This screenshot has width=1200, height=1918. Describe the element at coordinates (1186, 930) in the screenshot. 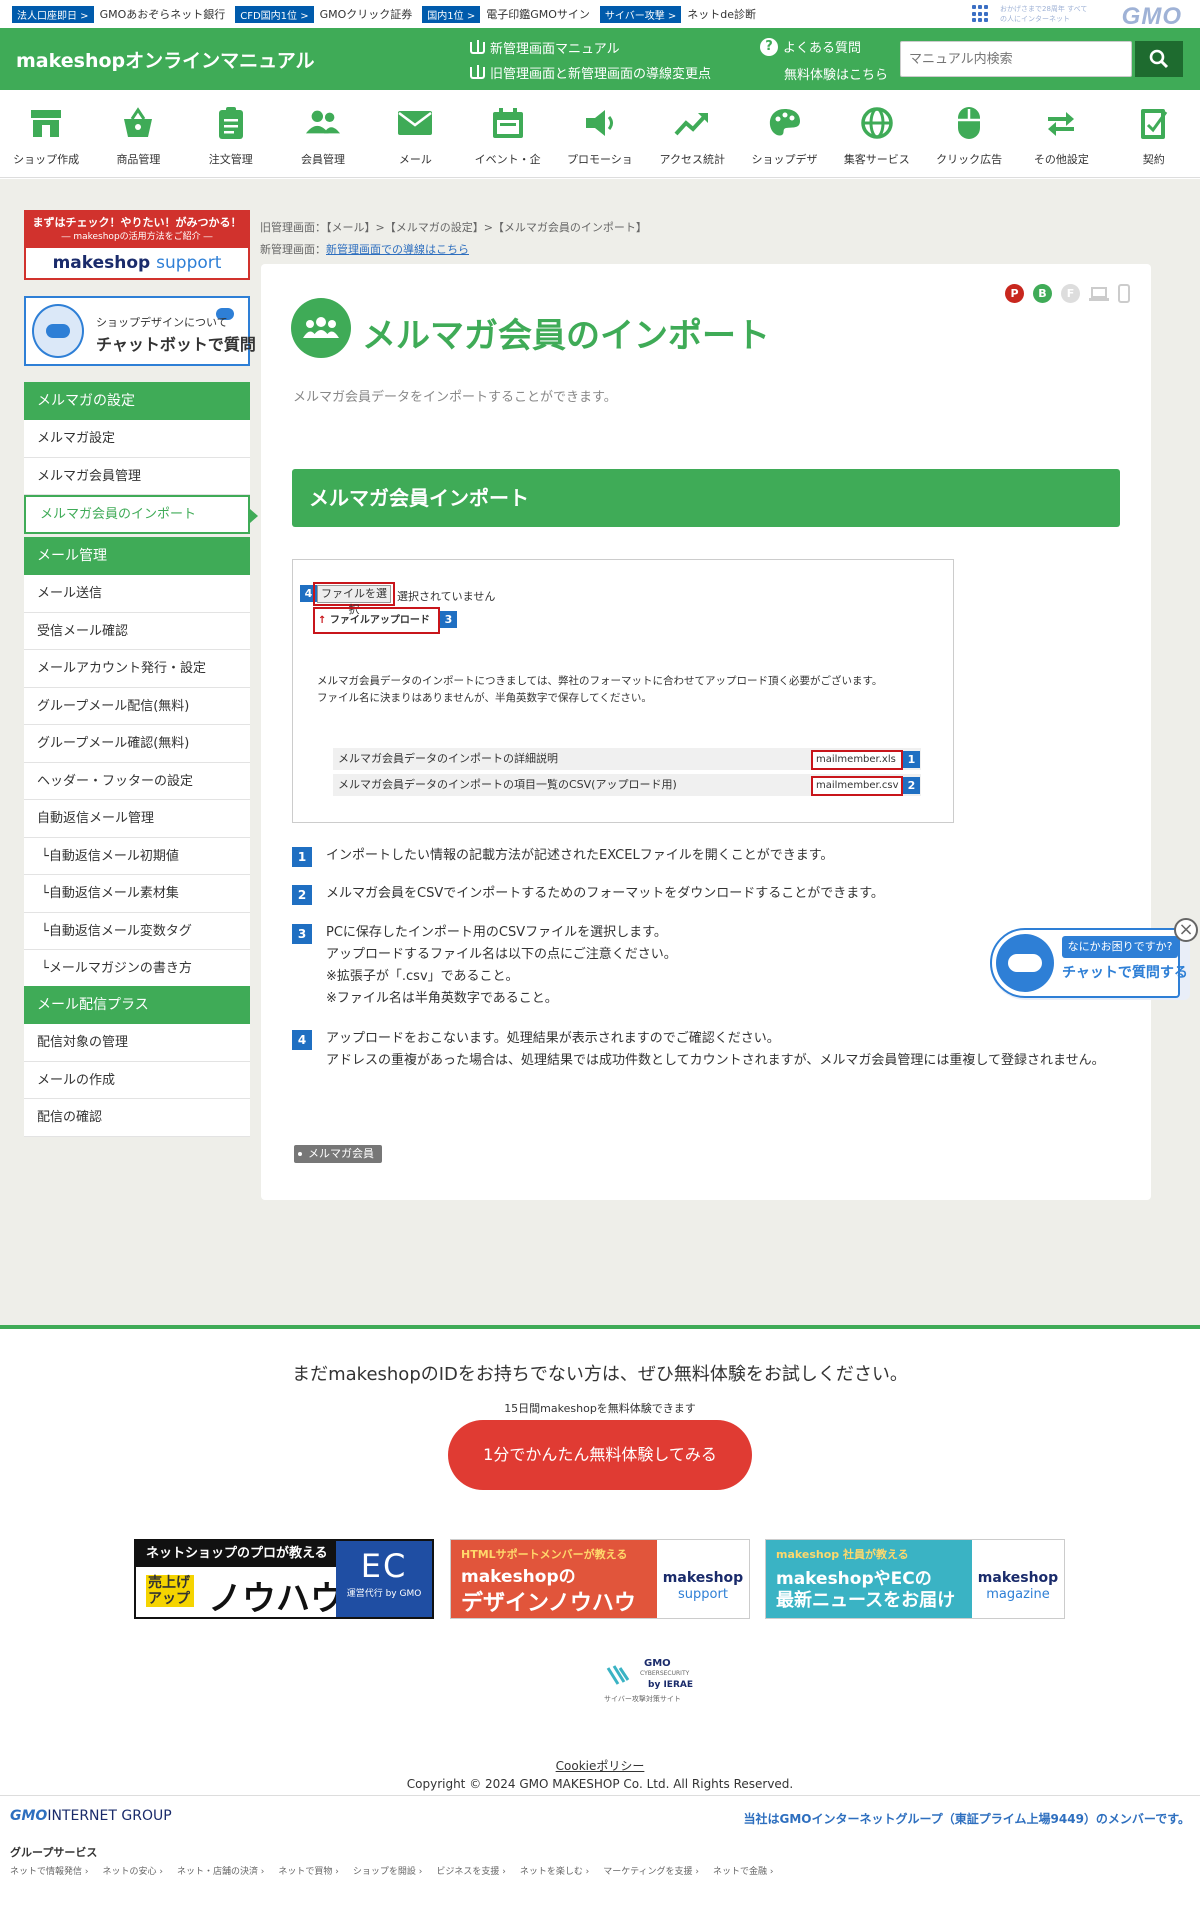

I see `close-icon: ×` at that location.